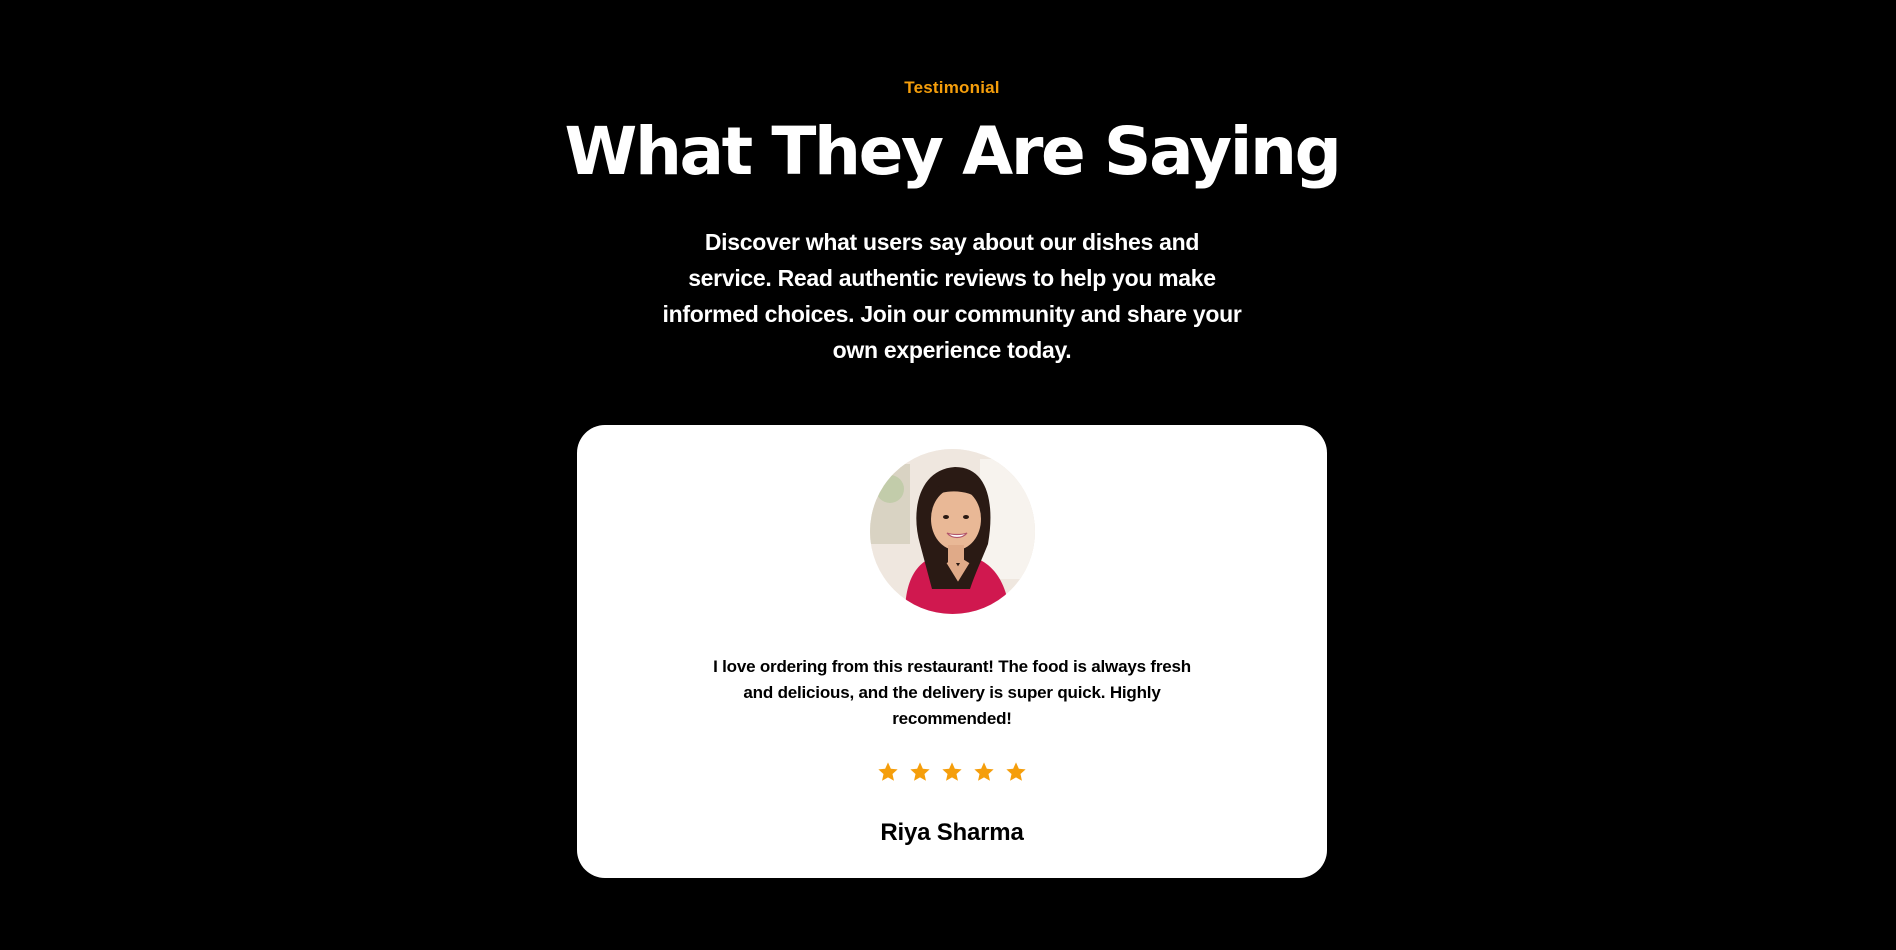 The image size is (1896, 950). Describe the element at coordinates (952, 87) in the screenshot. I see `section-eyebrow: Testimonial` at that location.